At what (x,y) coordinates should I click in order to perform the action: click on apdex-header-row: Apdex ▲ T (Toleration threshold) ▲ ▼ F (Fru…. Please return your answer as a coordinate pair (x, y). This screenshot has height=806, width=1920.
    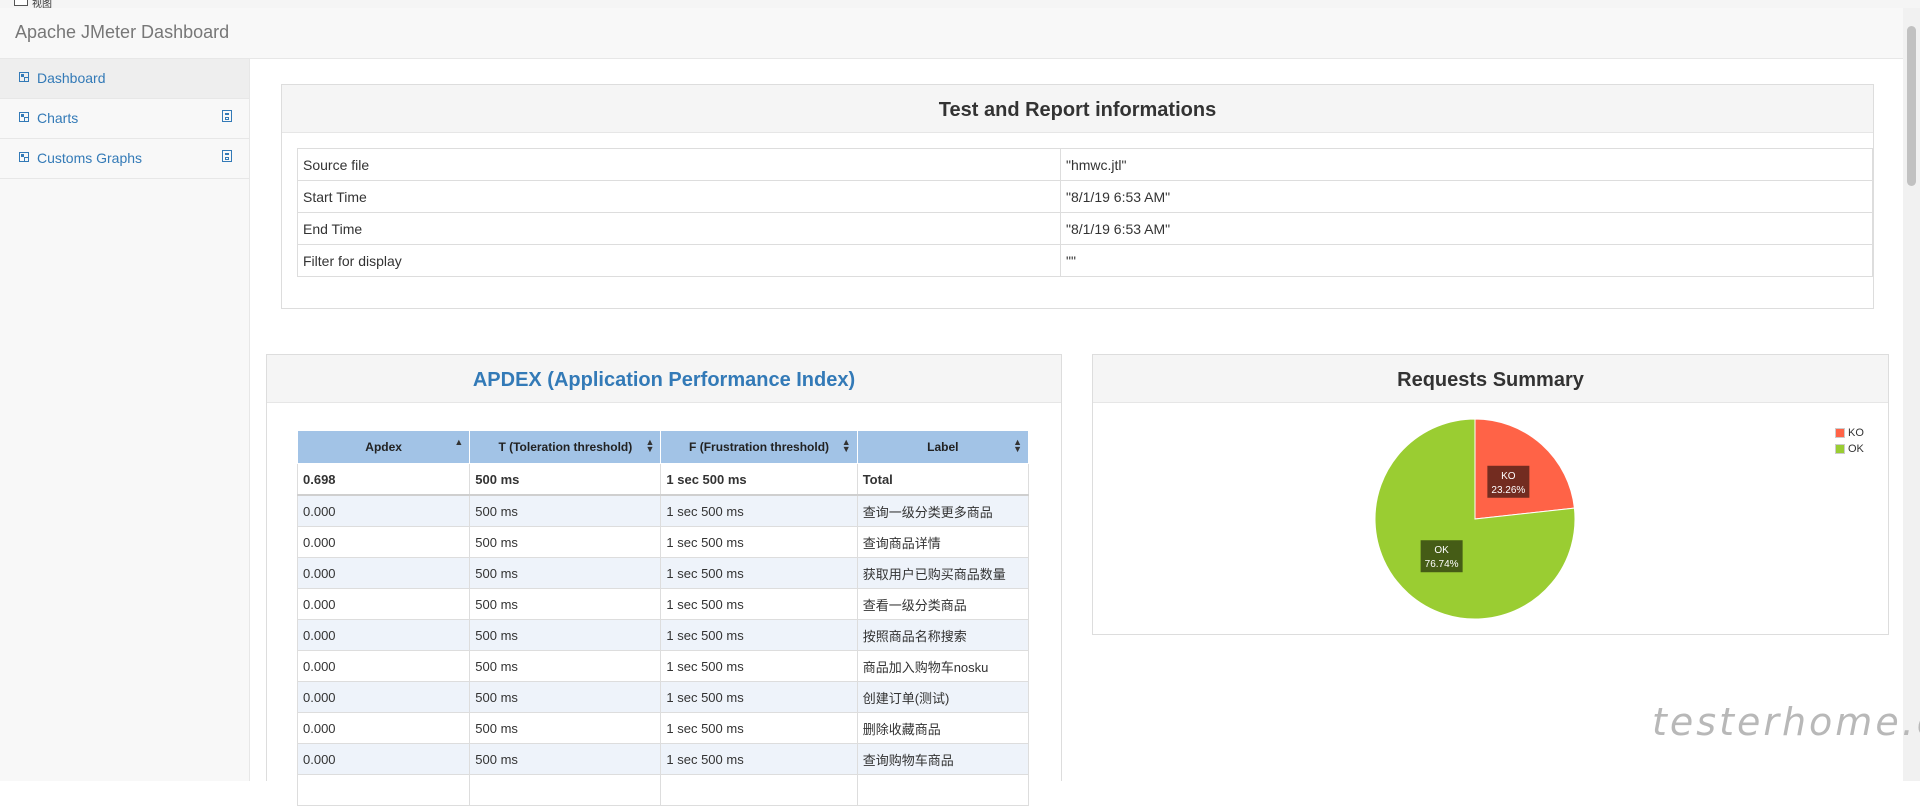
    Looking at the image, I should click on (663, 447).